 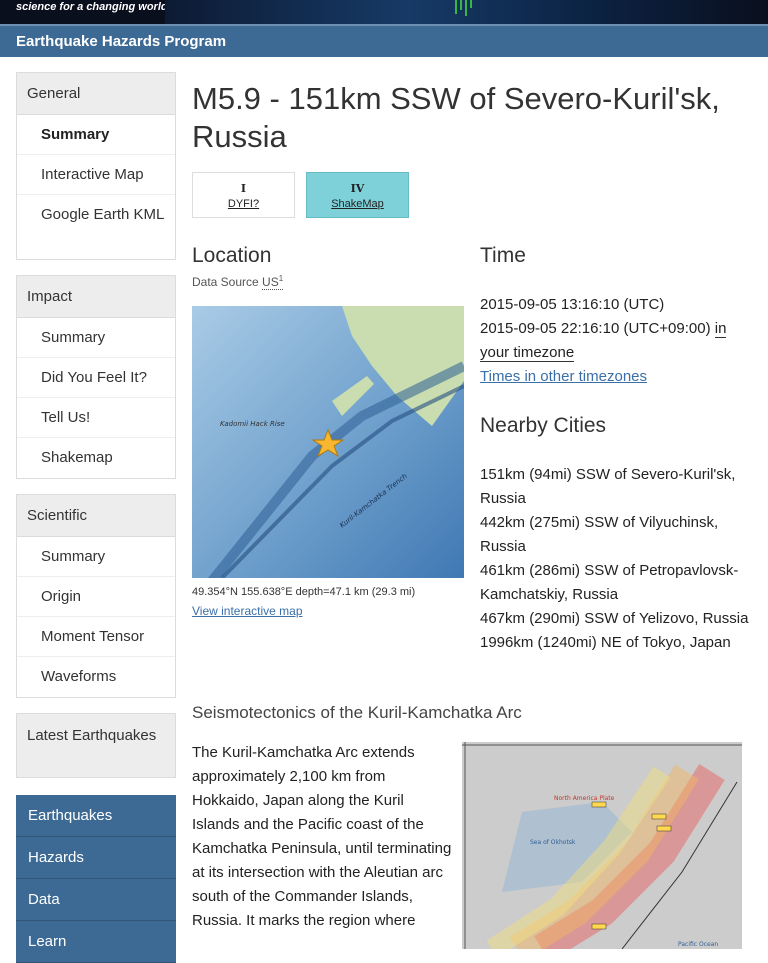 What do you see at coordinates (698, 944) in the screenshot?
I see `seismap-label-pacific: Pacific Ocean` at bounding box center [698, 944].